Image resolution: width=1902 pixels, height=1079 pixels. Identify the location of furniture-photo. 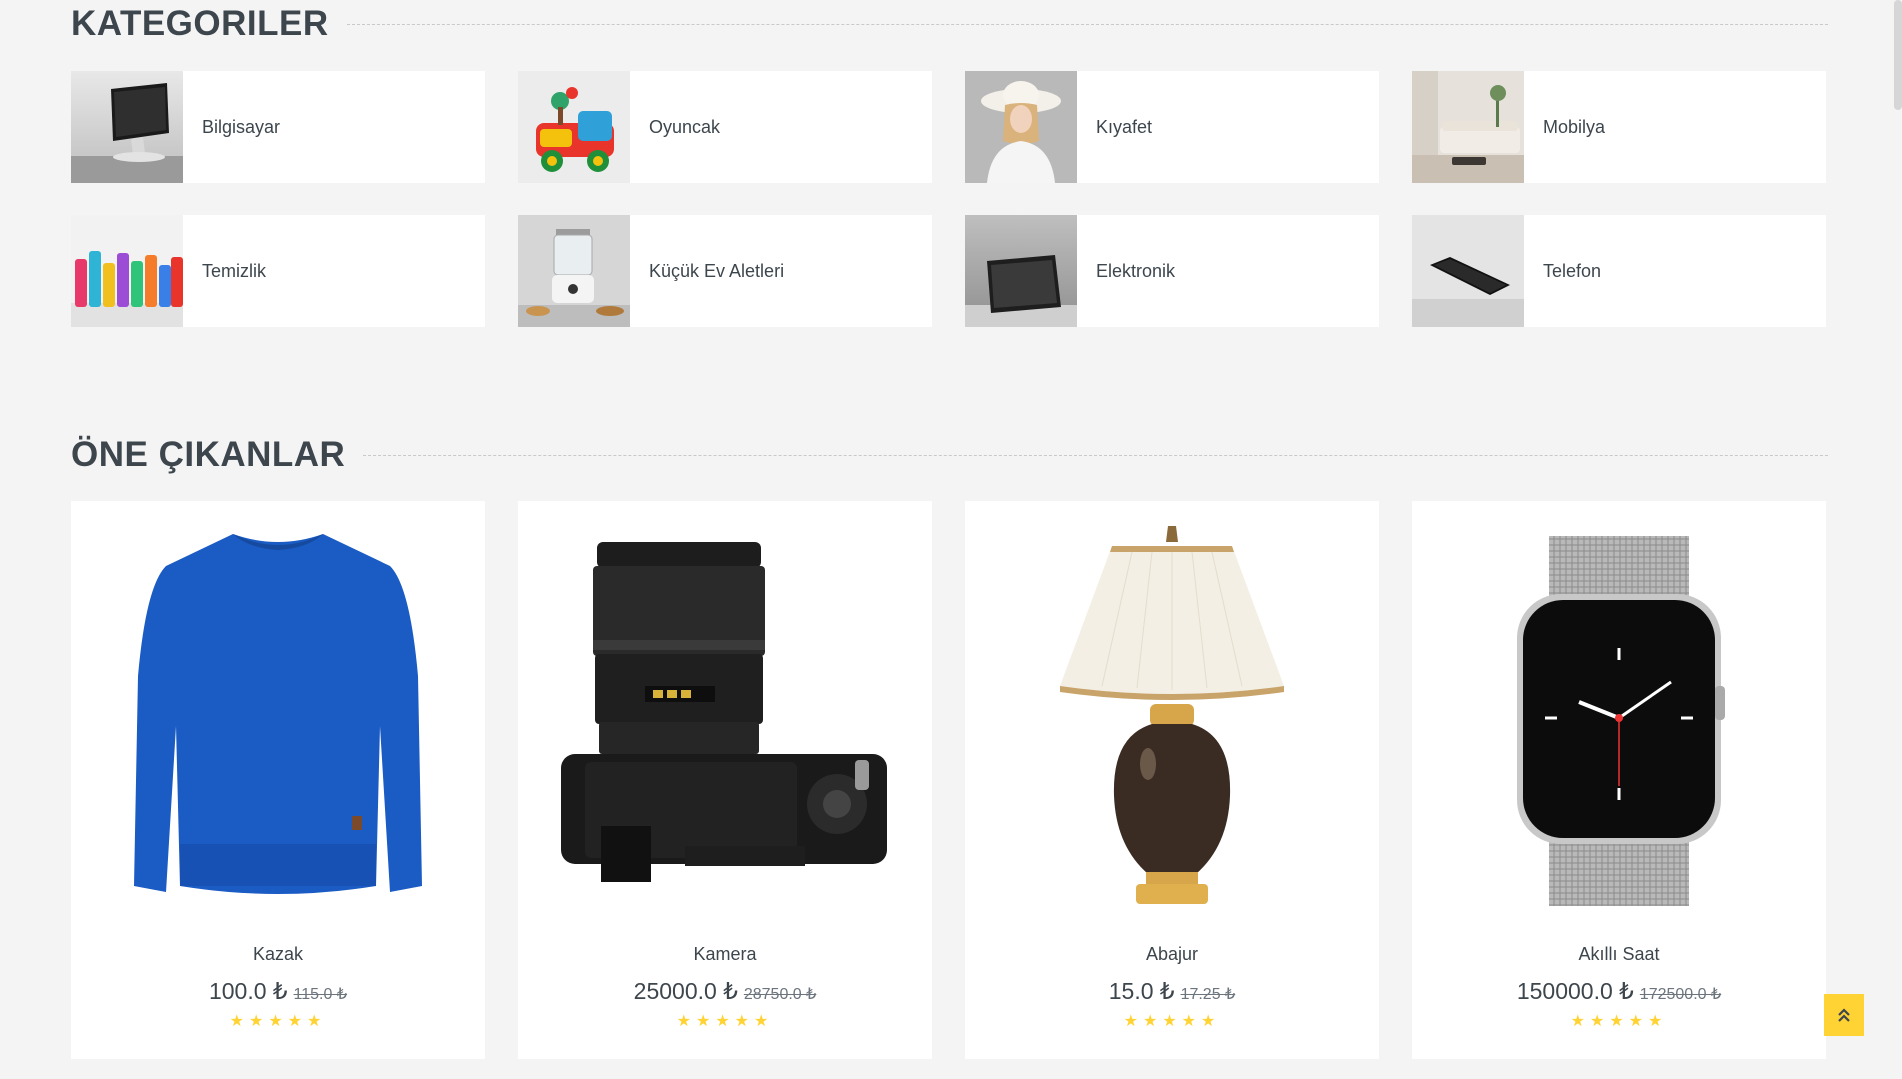
(1468, 127).